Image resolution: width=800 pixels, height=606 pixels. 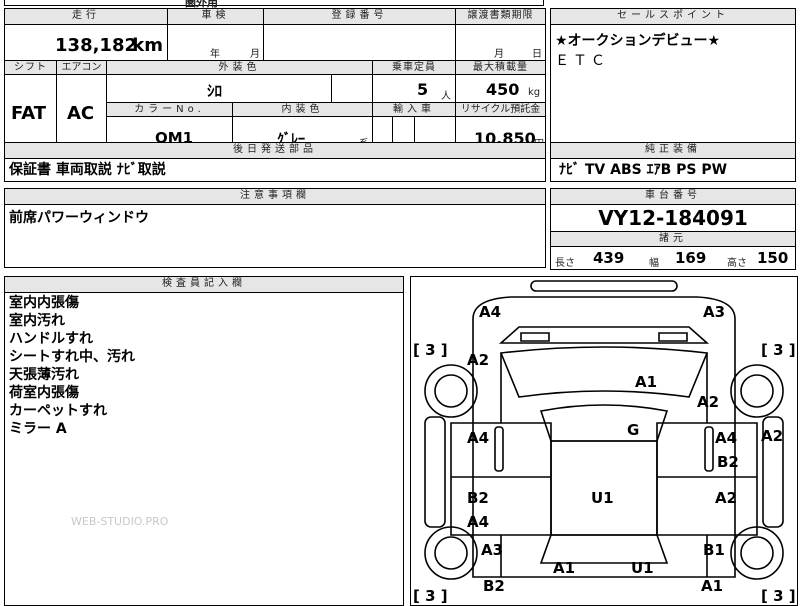 I want to click on inspector-line: シートすれ中、汚れ, so click(x=72, y=357).